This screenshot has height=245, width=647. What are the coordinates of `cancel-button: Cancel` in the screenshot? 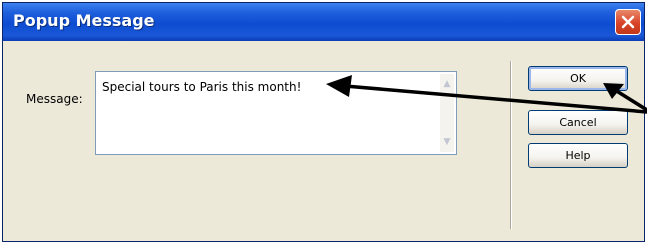 It's located at (578, 122).